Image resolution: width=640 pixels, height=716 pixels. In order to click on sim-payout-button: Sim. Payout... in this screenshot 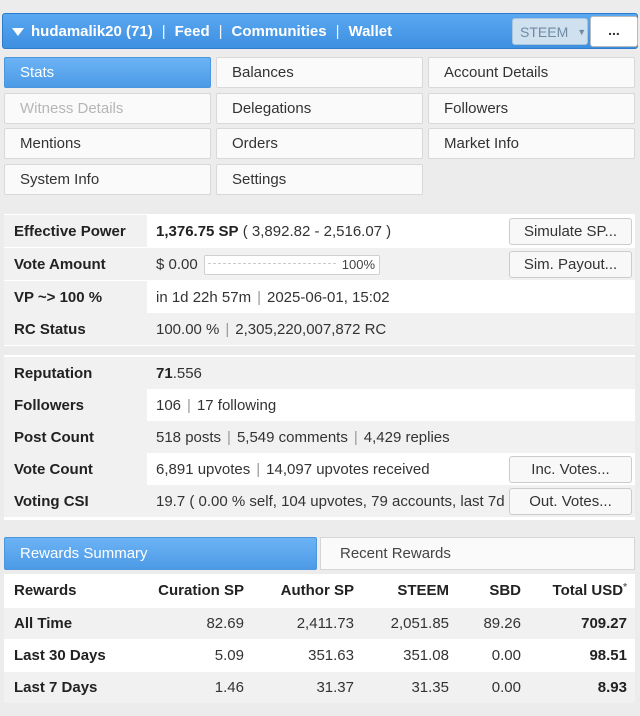, I will do `click(570, 264)`.